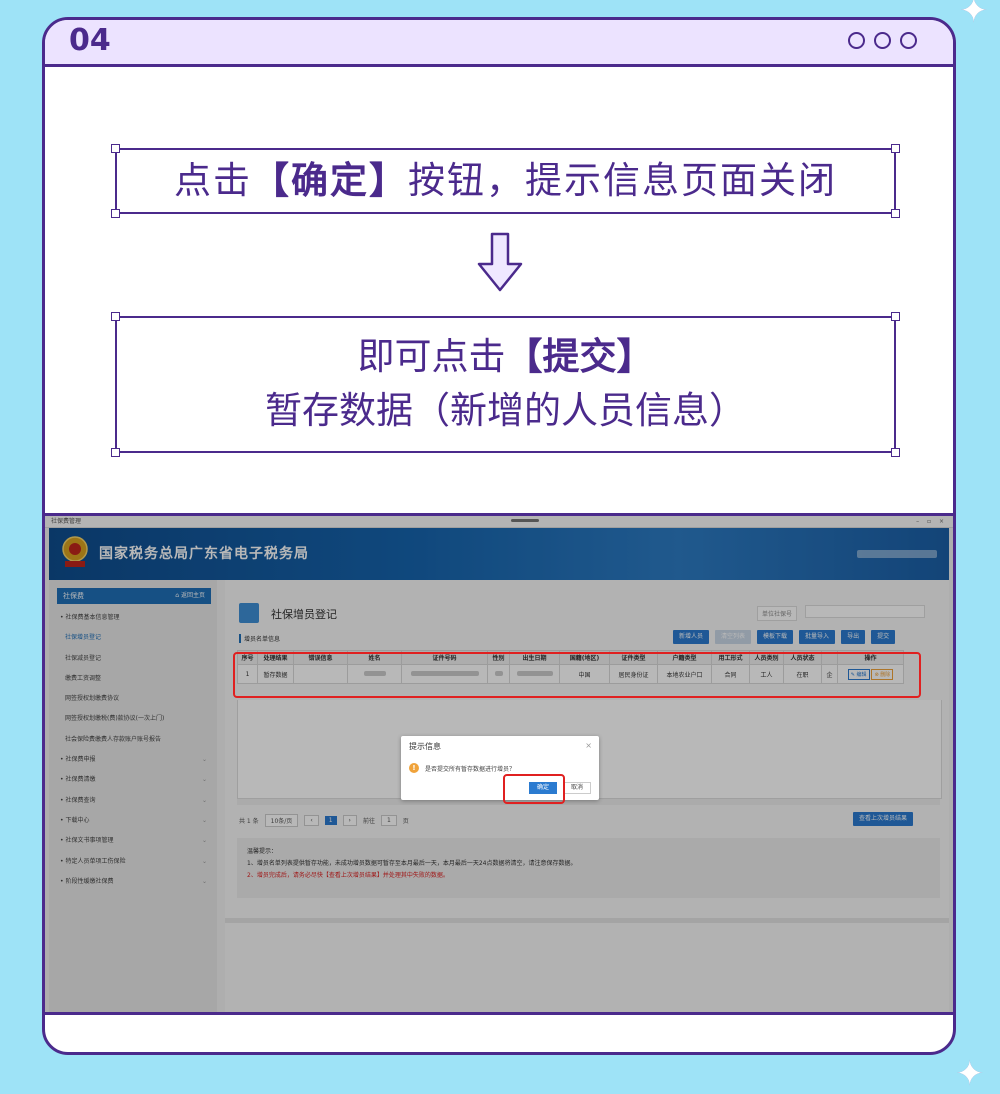  I want to click on instruction1-suffix: 按钮，提示信息页面关闭, so click(622, 180).